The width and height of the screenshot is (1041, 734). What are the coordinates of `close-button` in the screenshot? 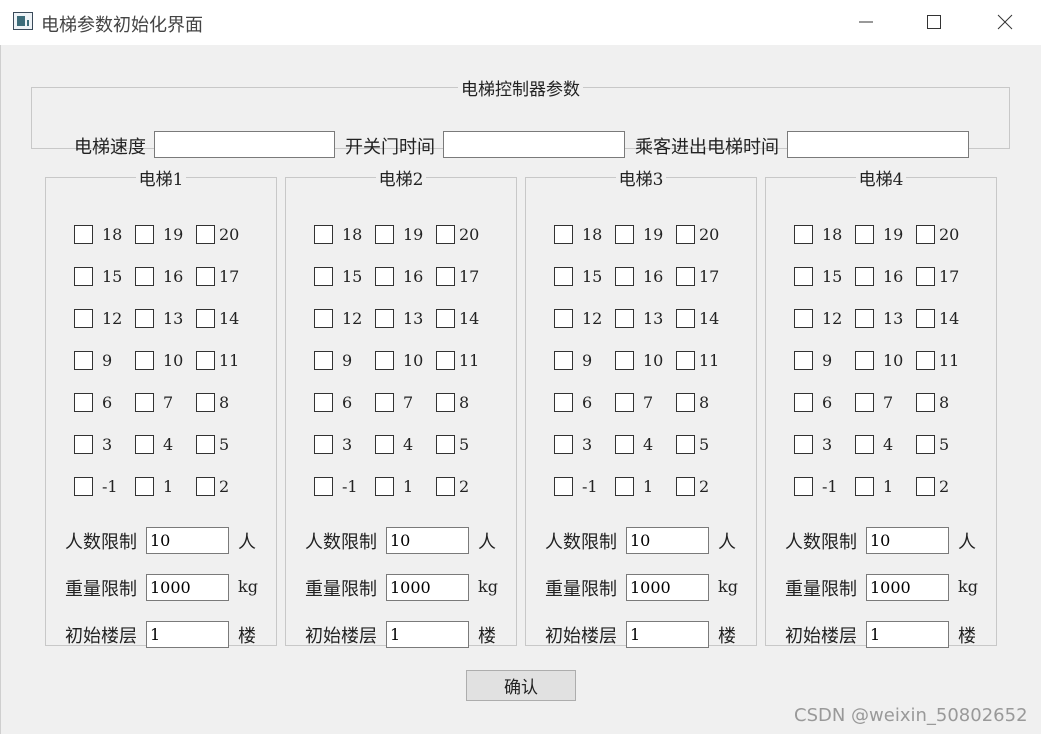 It's located at (1005, 22).